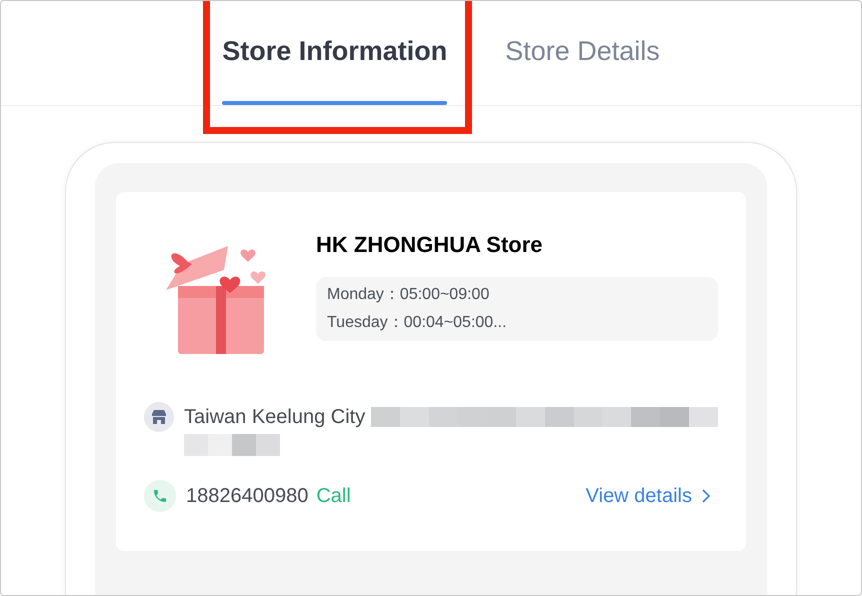 Image resolution: width=862 pixels, height=596 pixels. What do you see at coordinates (159, 417) in the screenshot?
I see `store-icon` at bounding box center [159, 417].